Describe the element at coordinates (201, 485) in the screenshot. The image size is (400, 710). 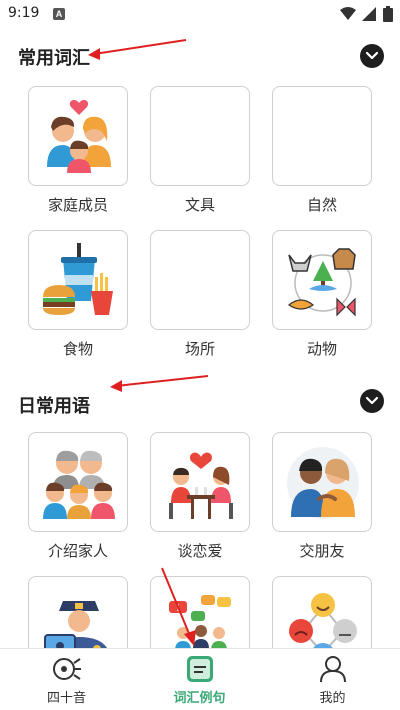
I see `dating-couple-icon` at that location.